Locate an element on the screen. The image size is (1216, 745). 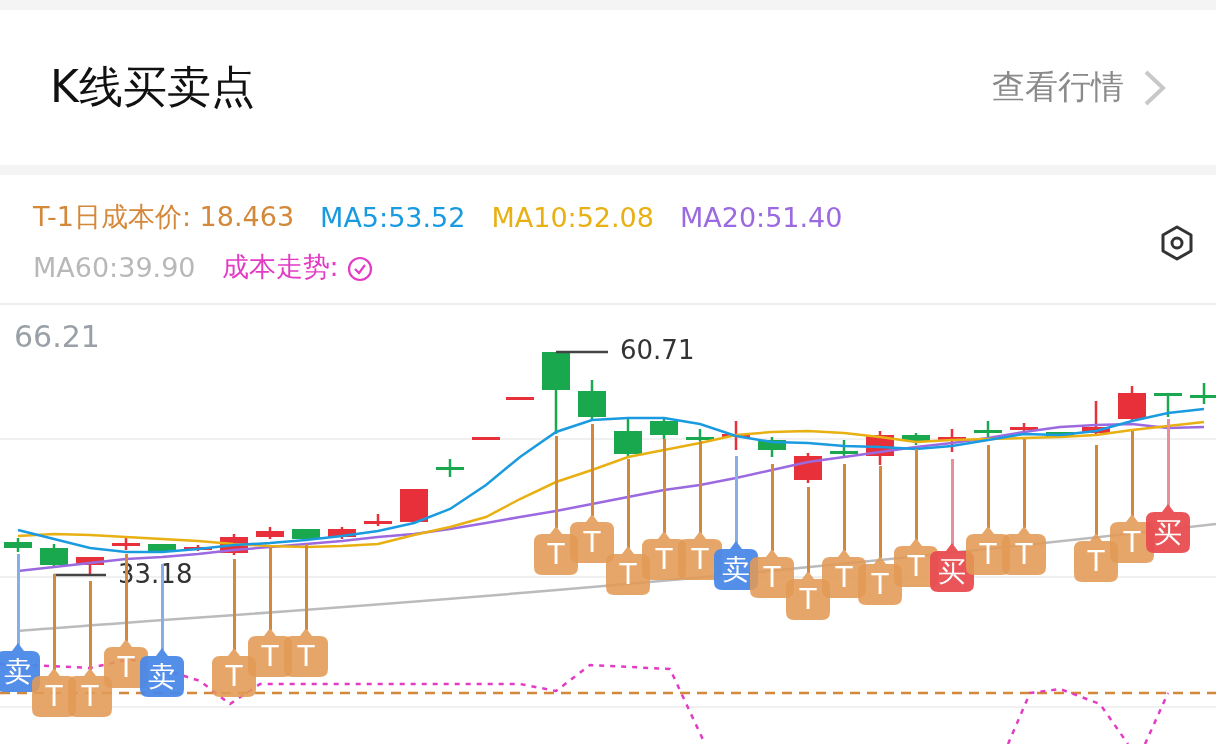
check-circle-icon is located at coordinates (359, 269).